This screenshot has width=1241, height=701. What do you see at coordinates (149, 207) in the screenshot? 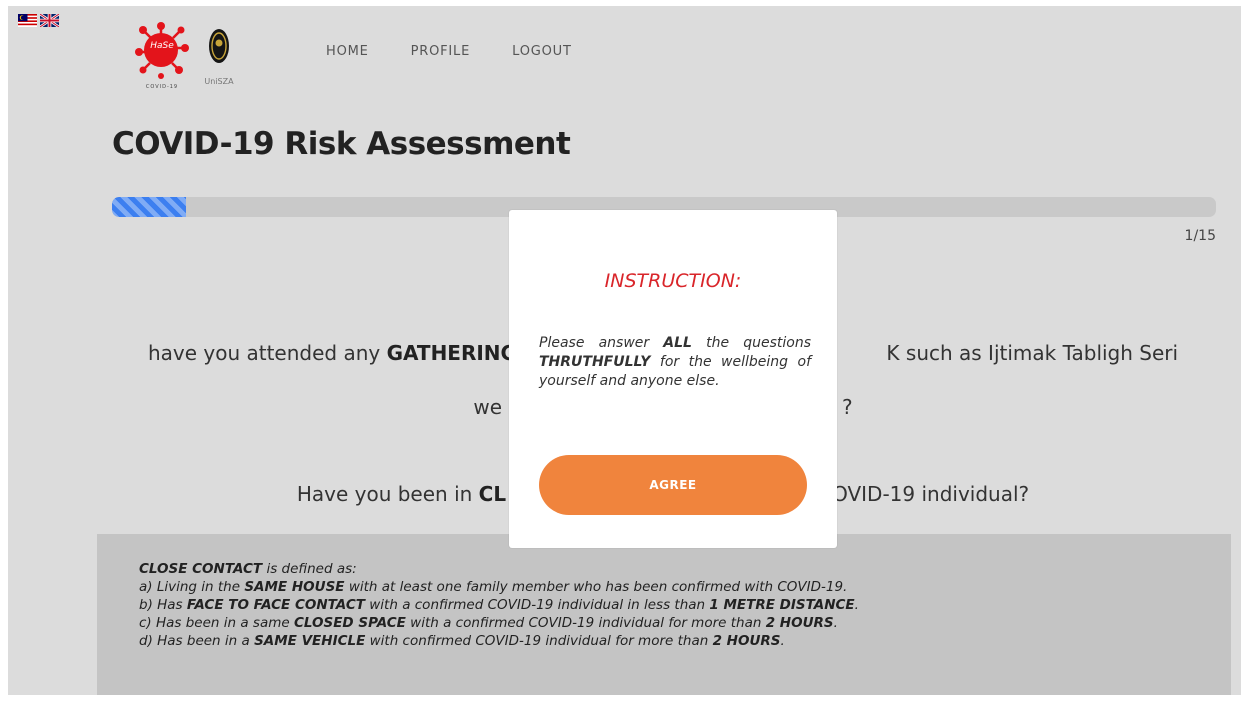
I see `progress-fill` at bounding box center [149, 207].